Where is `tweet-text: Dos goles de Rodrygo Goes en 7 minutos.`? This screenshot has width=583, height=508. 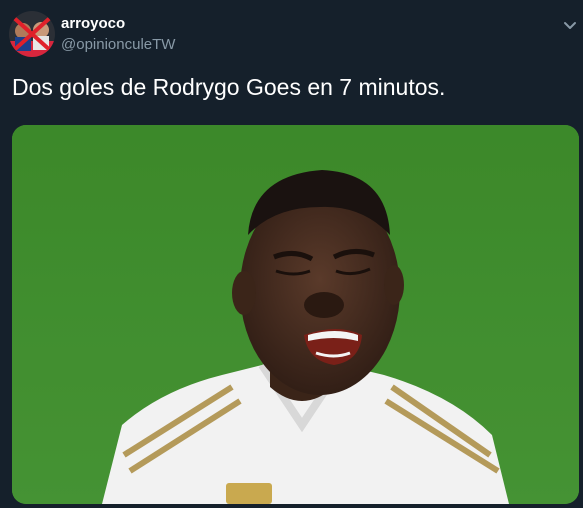
tweet-text: Dos goles de Rodrygo Goes en 7 minutos. is located at coordinates (229, 87).